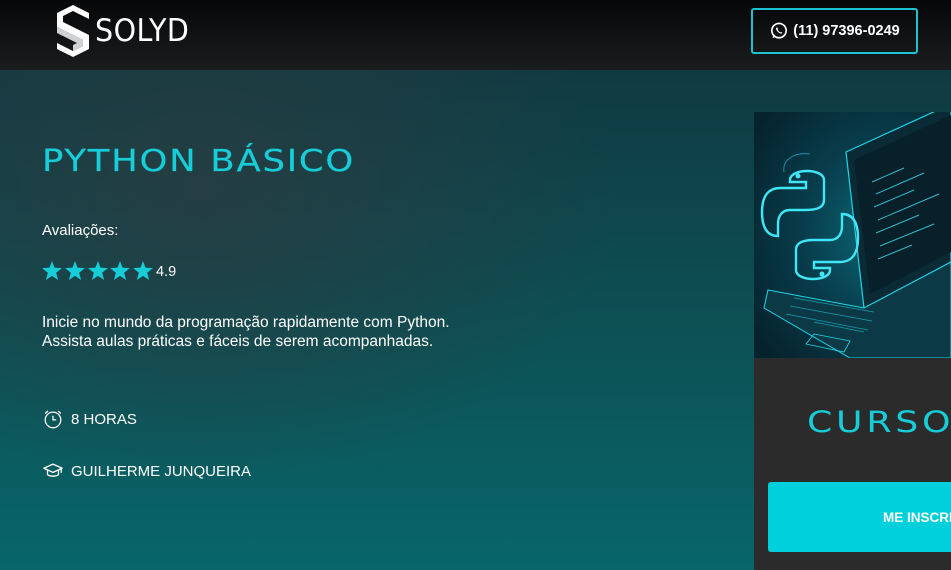 The image size is (951, 570). What do you see at coordinates (859, 517) in the screenshot?
I see `enroll-button: ME INSCREVER` at bounding box center [859, 517].